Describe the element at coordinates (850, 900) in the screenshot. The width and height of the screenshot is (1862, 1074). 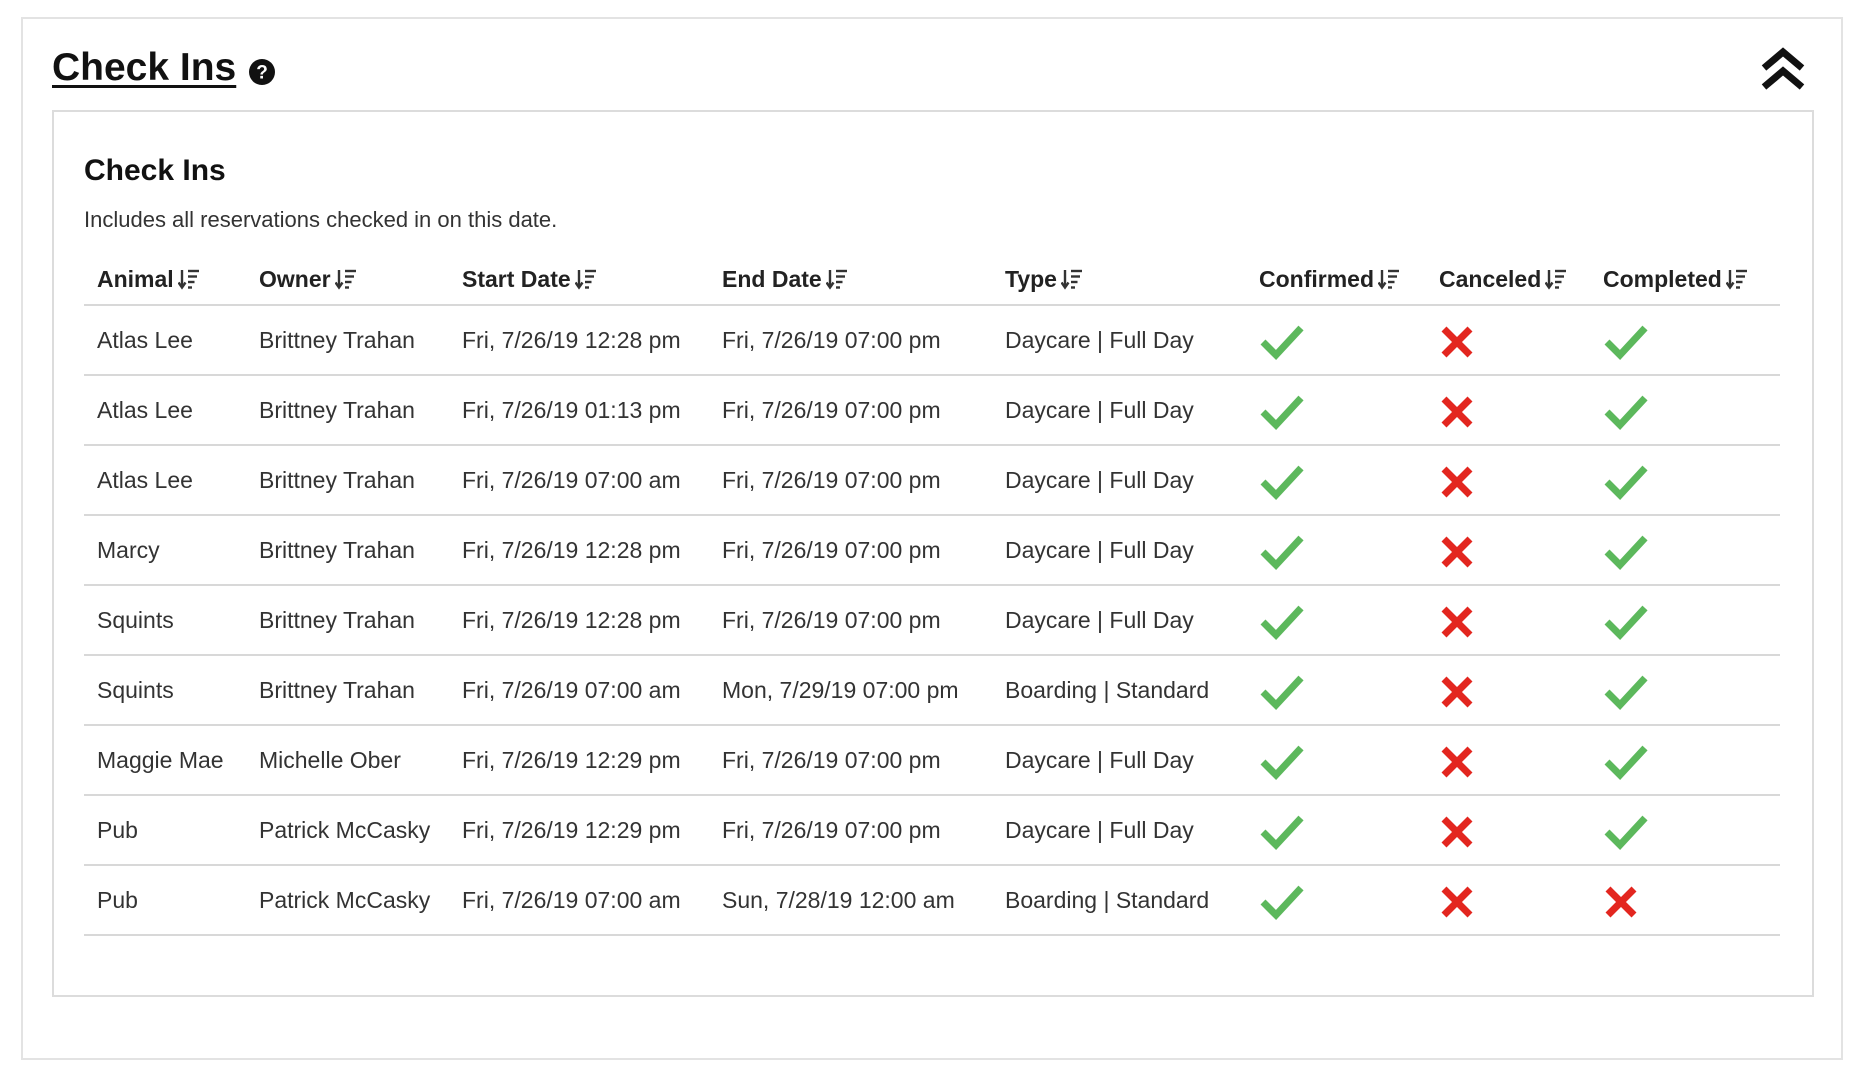
I see `end-date-cell: Sun, 7/28/19 12:00 am` at that location.